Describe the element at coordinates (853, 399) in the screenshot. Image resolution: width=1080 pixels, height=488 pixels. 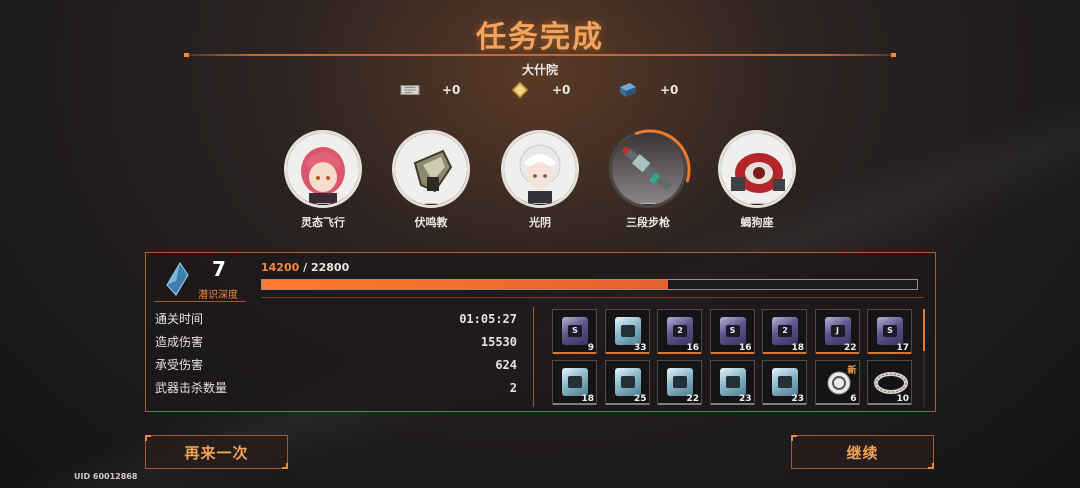
I see `item-count: 6` at that location.